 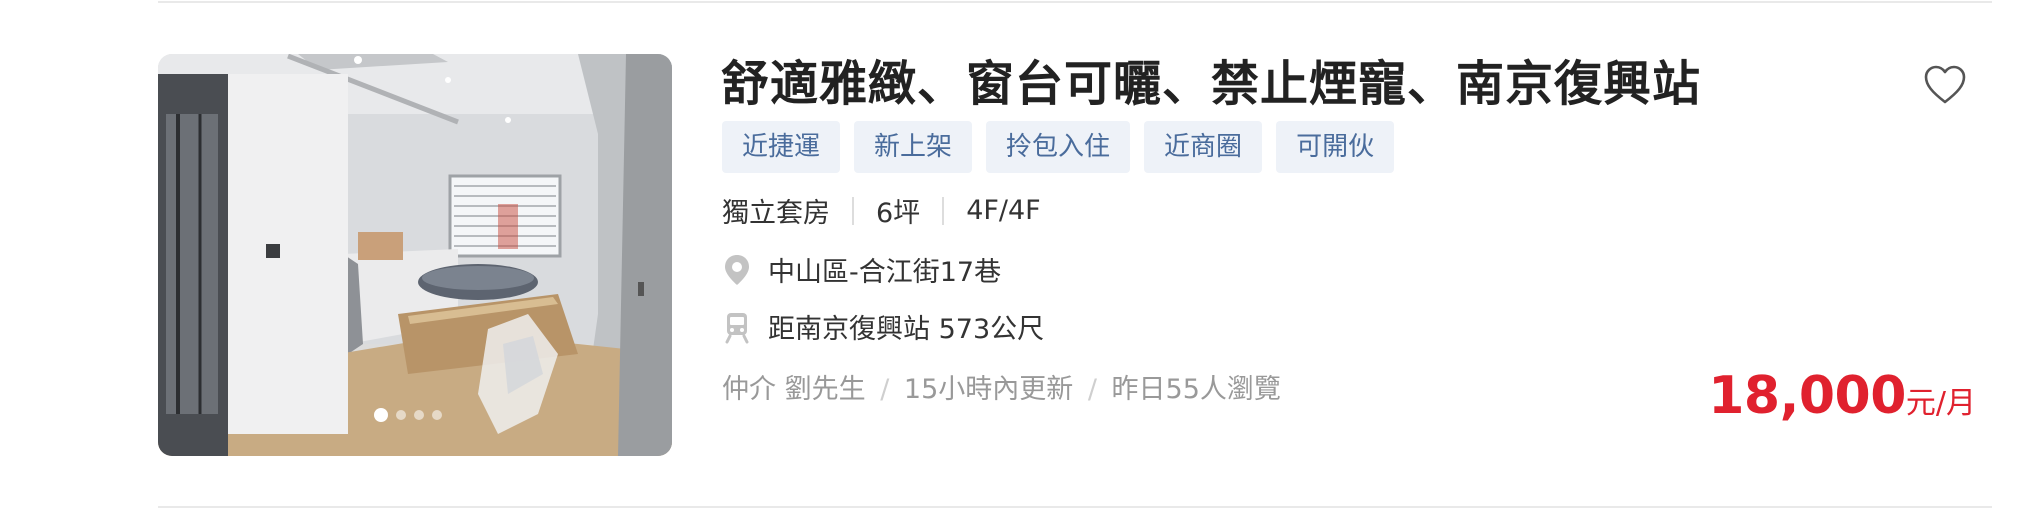 What do you see at coordinates (1807, 396) in the screenshot?
I see `price-amount: 18,000` at bounding box center [1807, 396].